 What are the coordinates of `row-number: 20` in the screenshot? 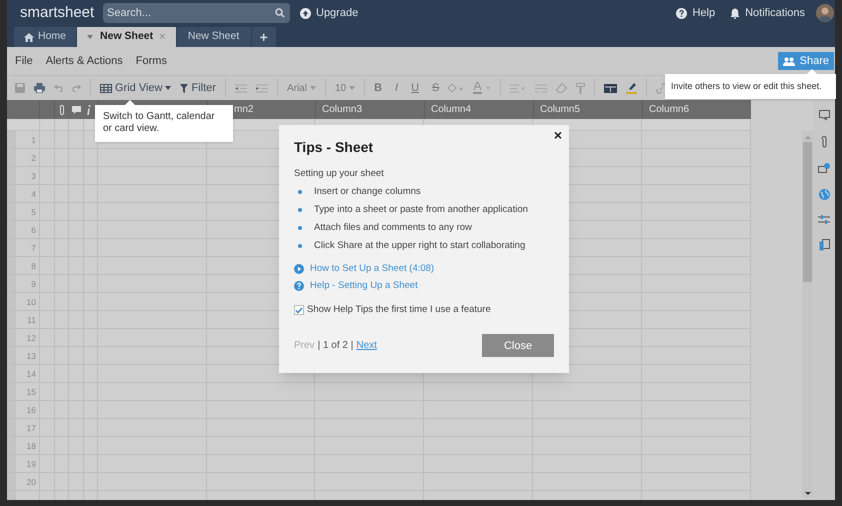 It's located at (31, 482).